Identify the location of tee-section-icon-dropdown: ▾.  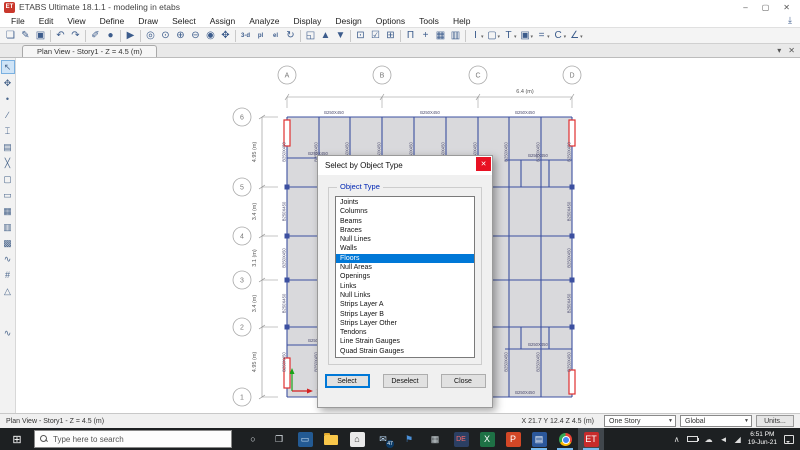
(515, 37).